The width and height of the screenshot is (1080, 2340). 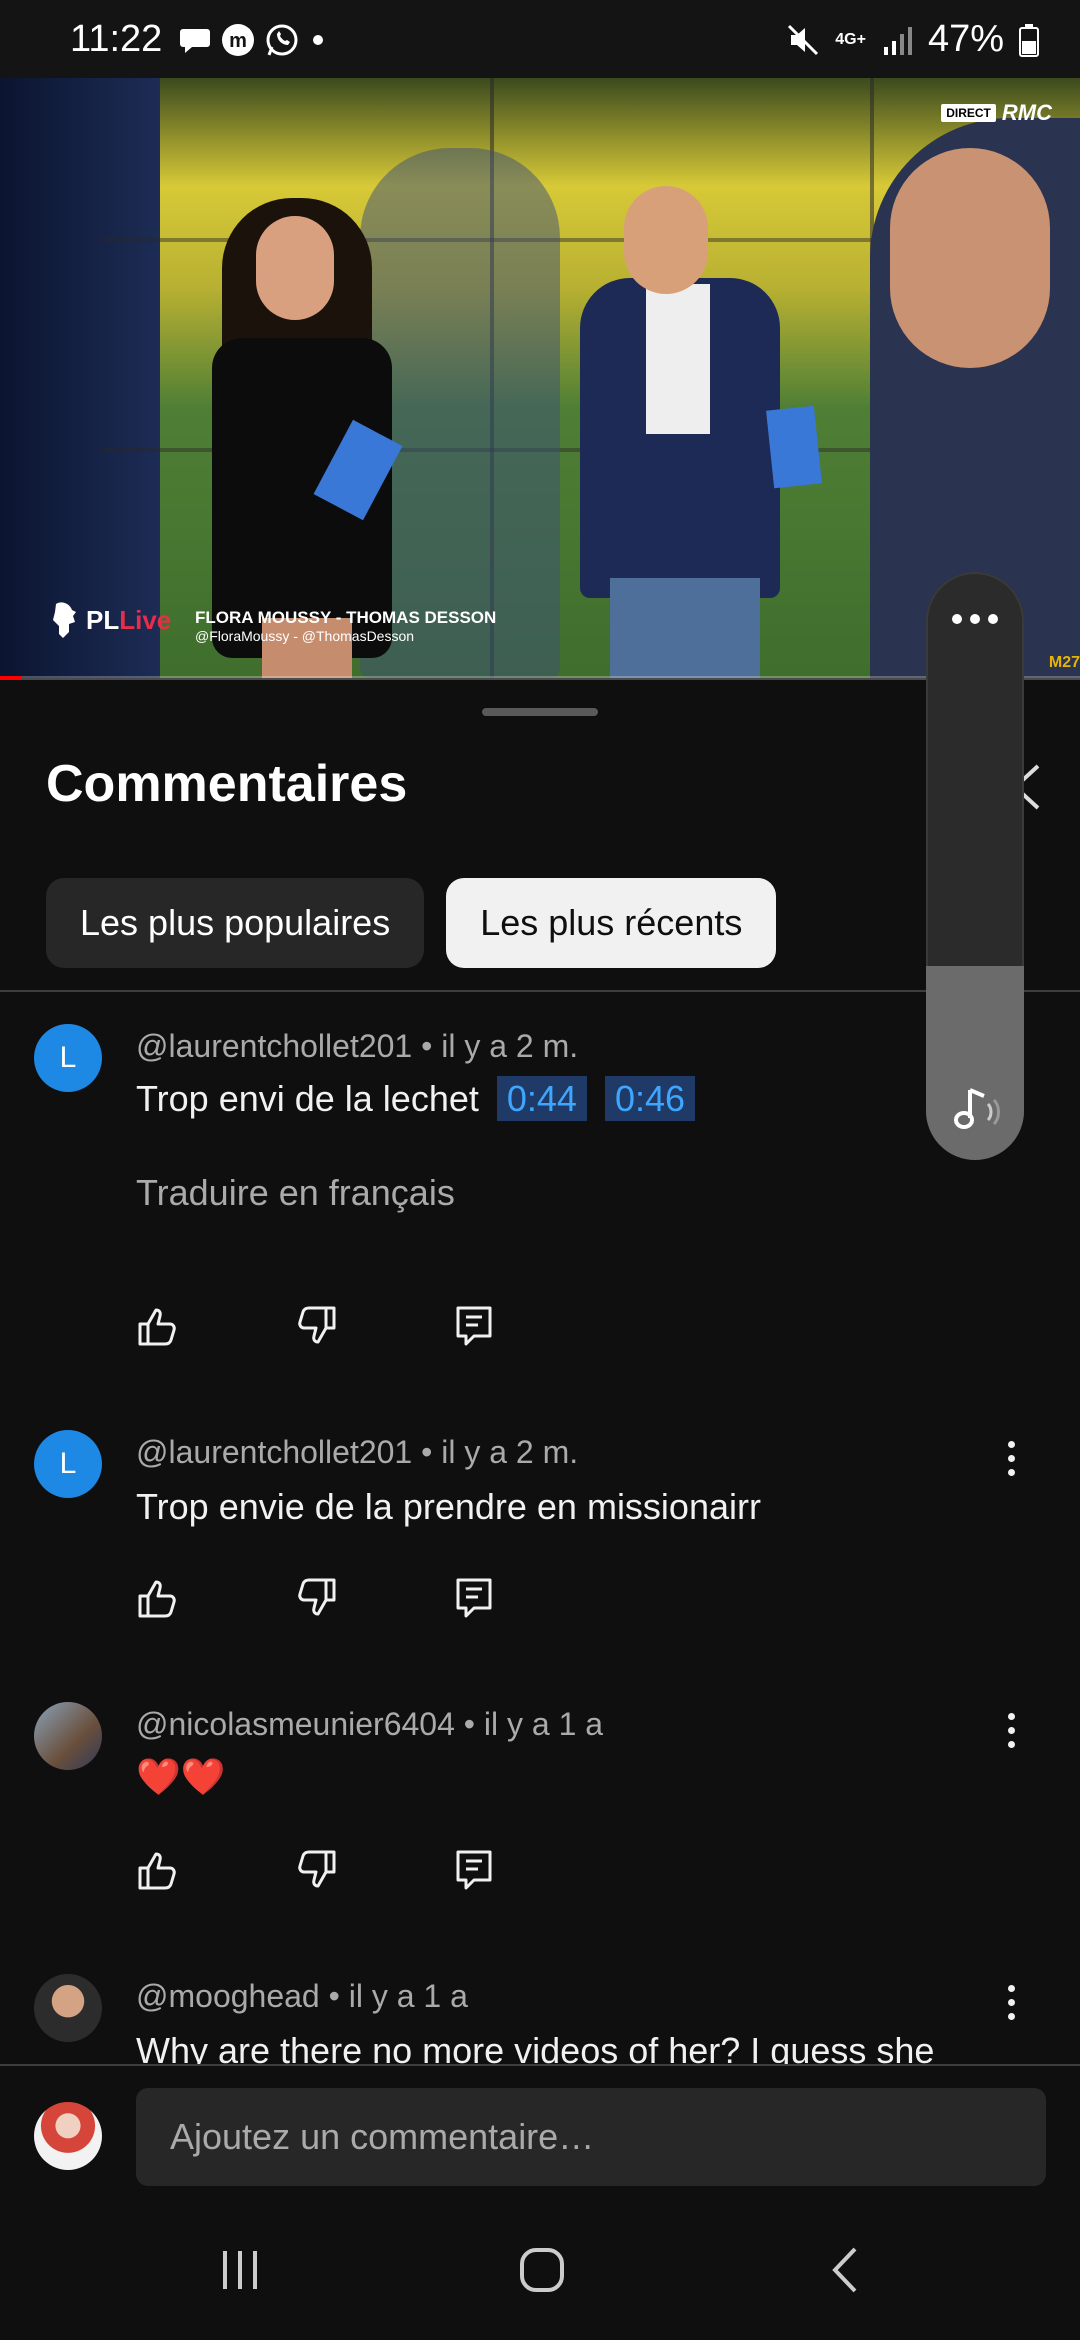 What do you see at coordinates (416, 1098) in the screenshot?
I see `comment-text: Trop envi de la lechet 0:44 0:46` at bounding box center [416, 1098].